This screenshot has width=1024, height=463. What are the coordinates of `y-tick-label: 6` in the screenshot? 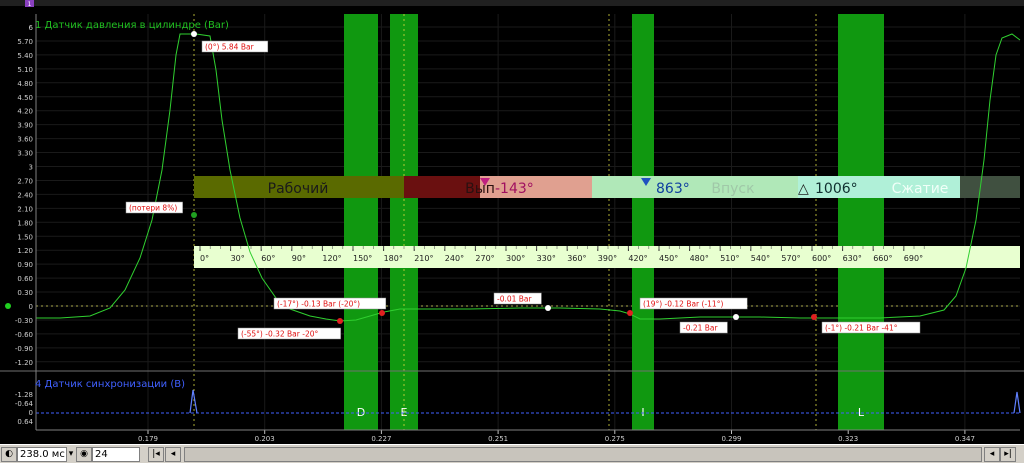 It's located at (31, 28).